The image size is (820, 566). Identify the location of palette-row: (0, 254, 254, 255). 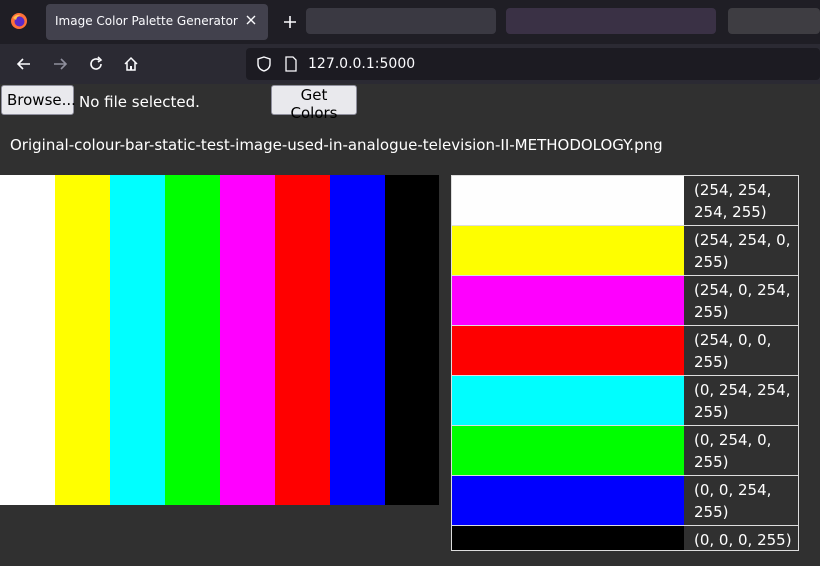
(625, 401).